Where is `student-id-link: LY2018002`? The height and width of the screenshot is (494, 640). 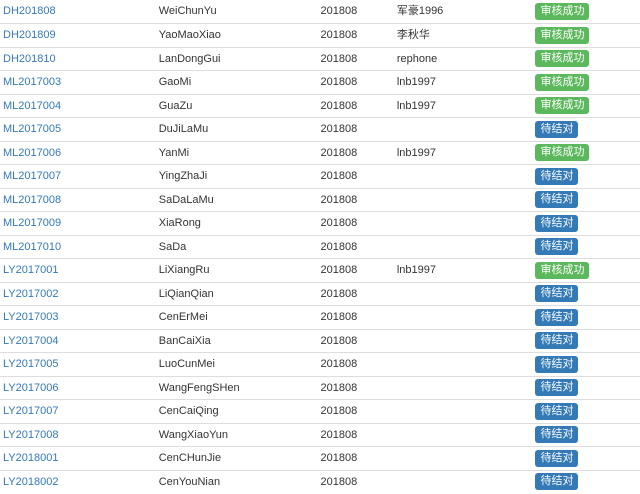 student-id-link: LY2018002 is located at coordinates (30, 482).